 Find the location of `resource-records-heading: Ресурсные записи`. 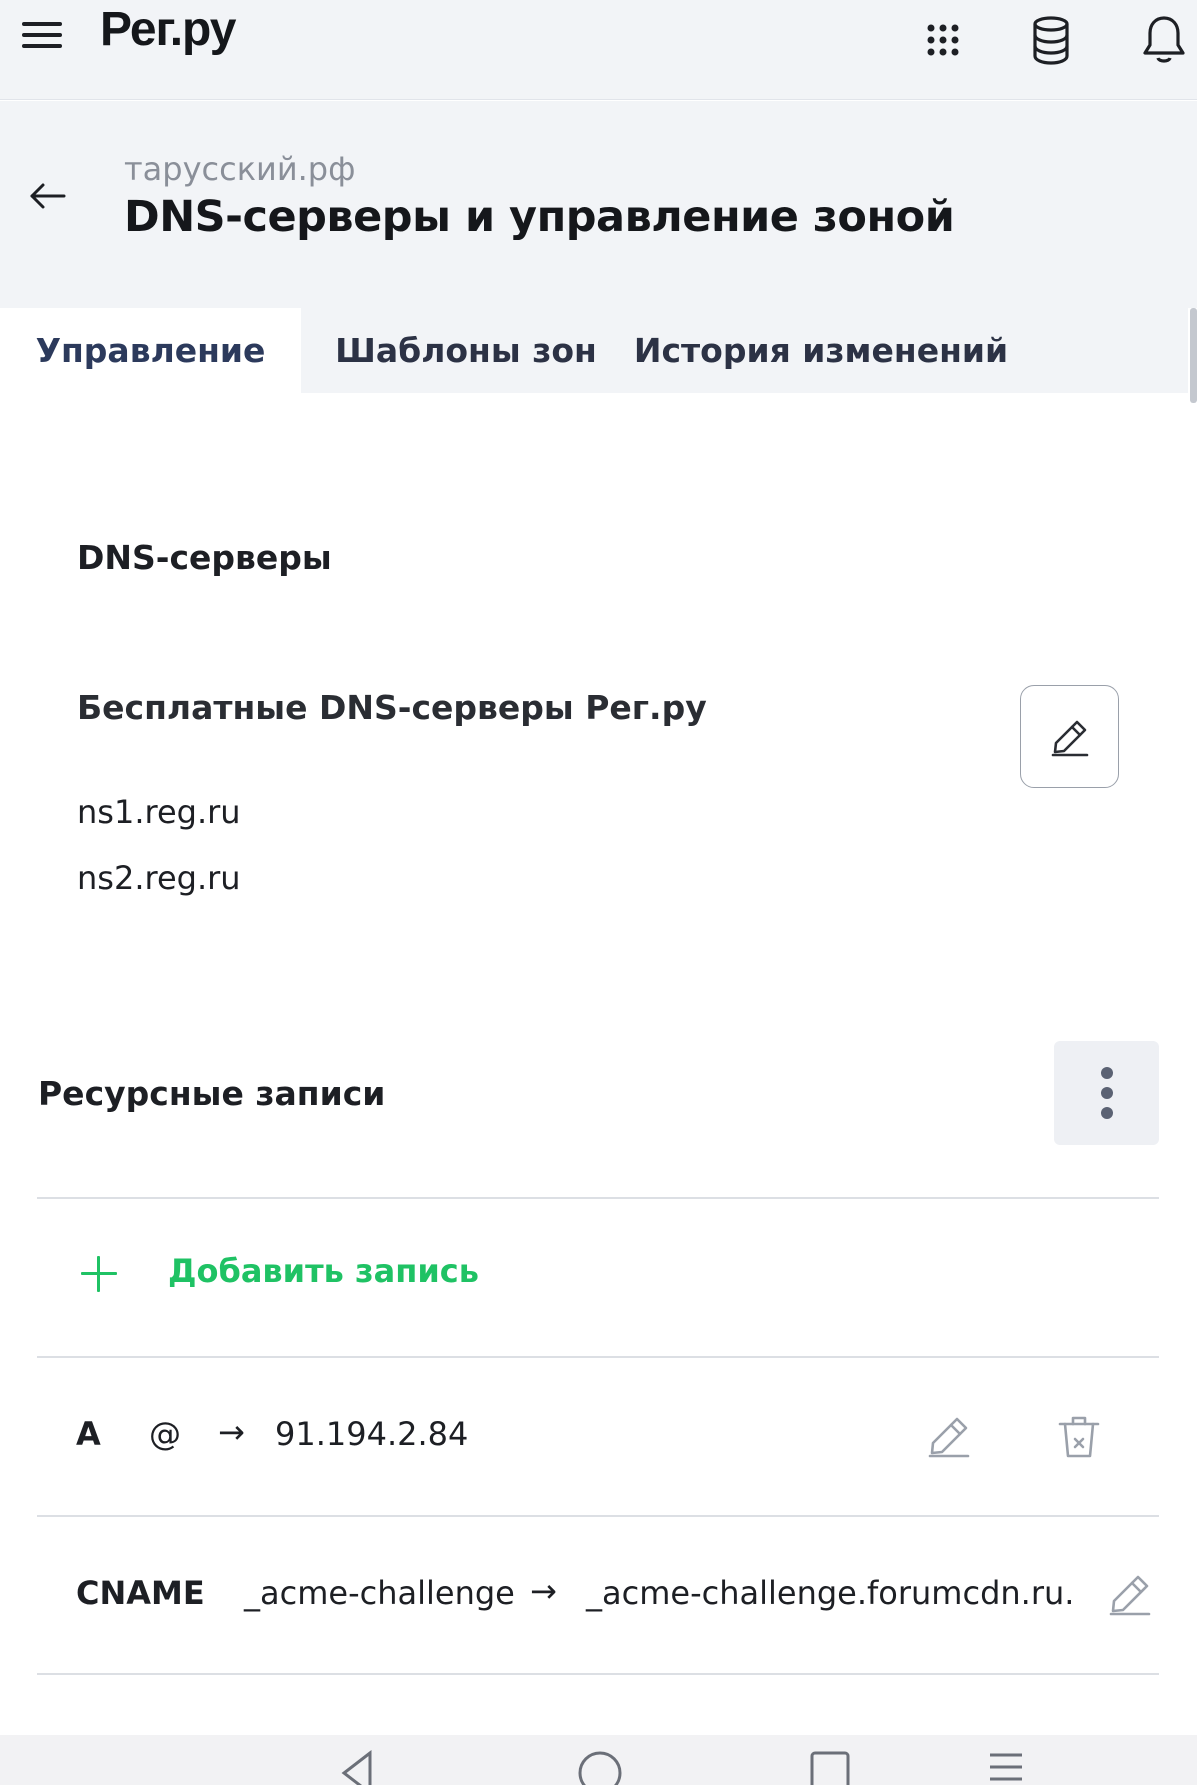

resource-records-heading: Ресурсные записи is located at coordinates (212, 1093).